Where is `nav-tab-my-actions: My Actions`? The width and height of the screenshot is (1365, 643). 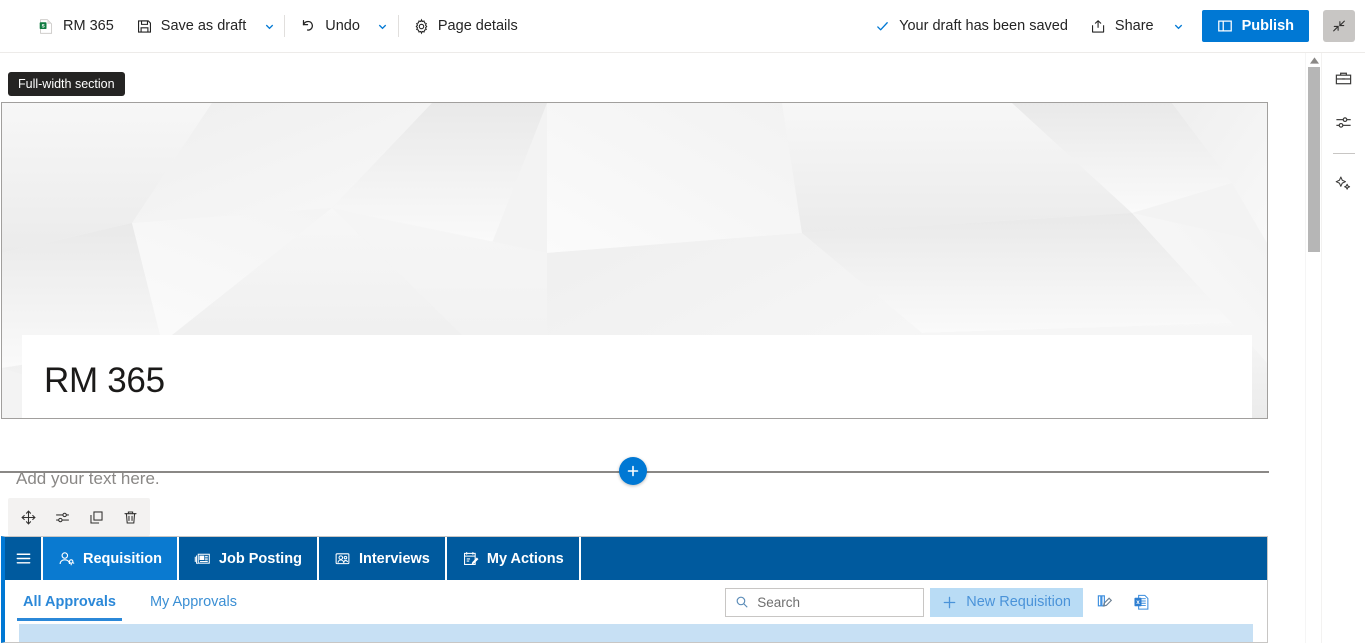 nav-tab-my-actions: My Actions is located at coordinates (513, 558).